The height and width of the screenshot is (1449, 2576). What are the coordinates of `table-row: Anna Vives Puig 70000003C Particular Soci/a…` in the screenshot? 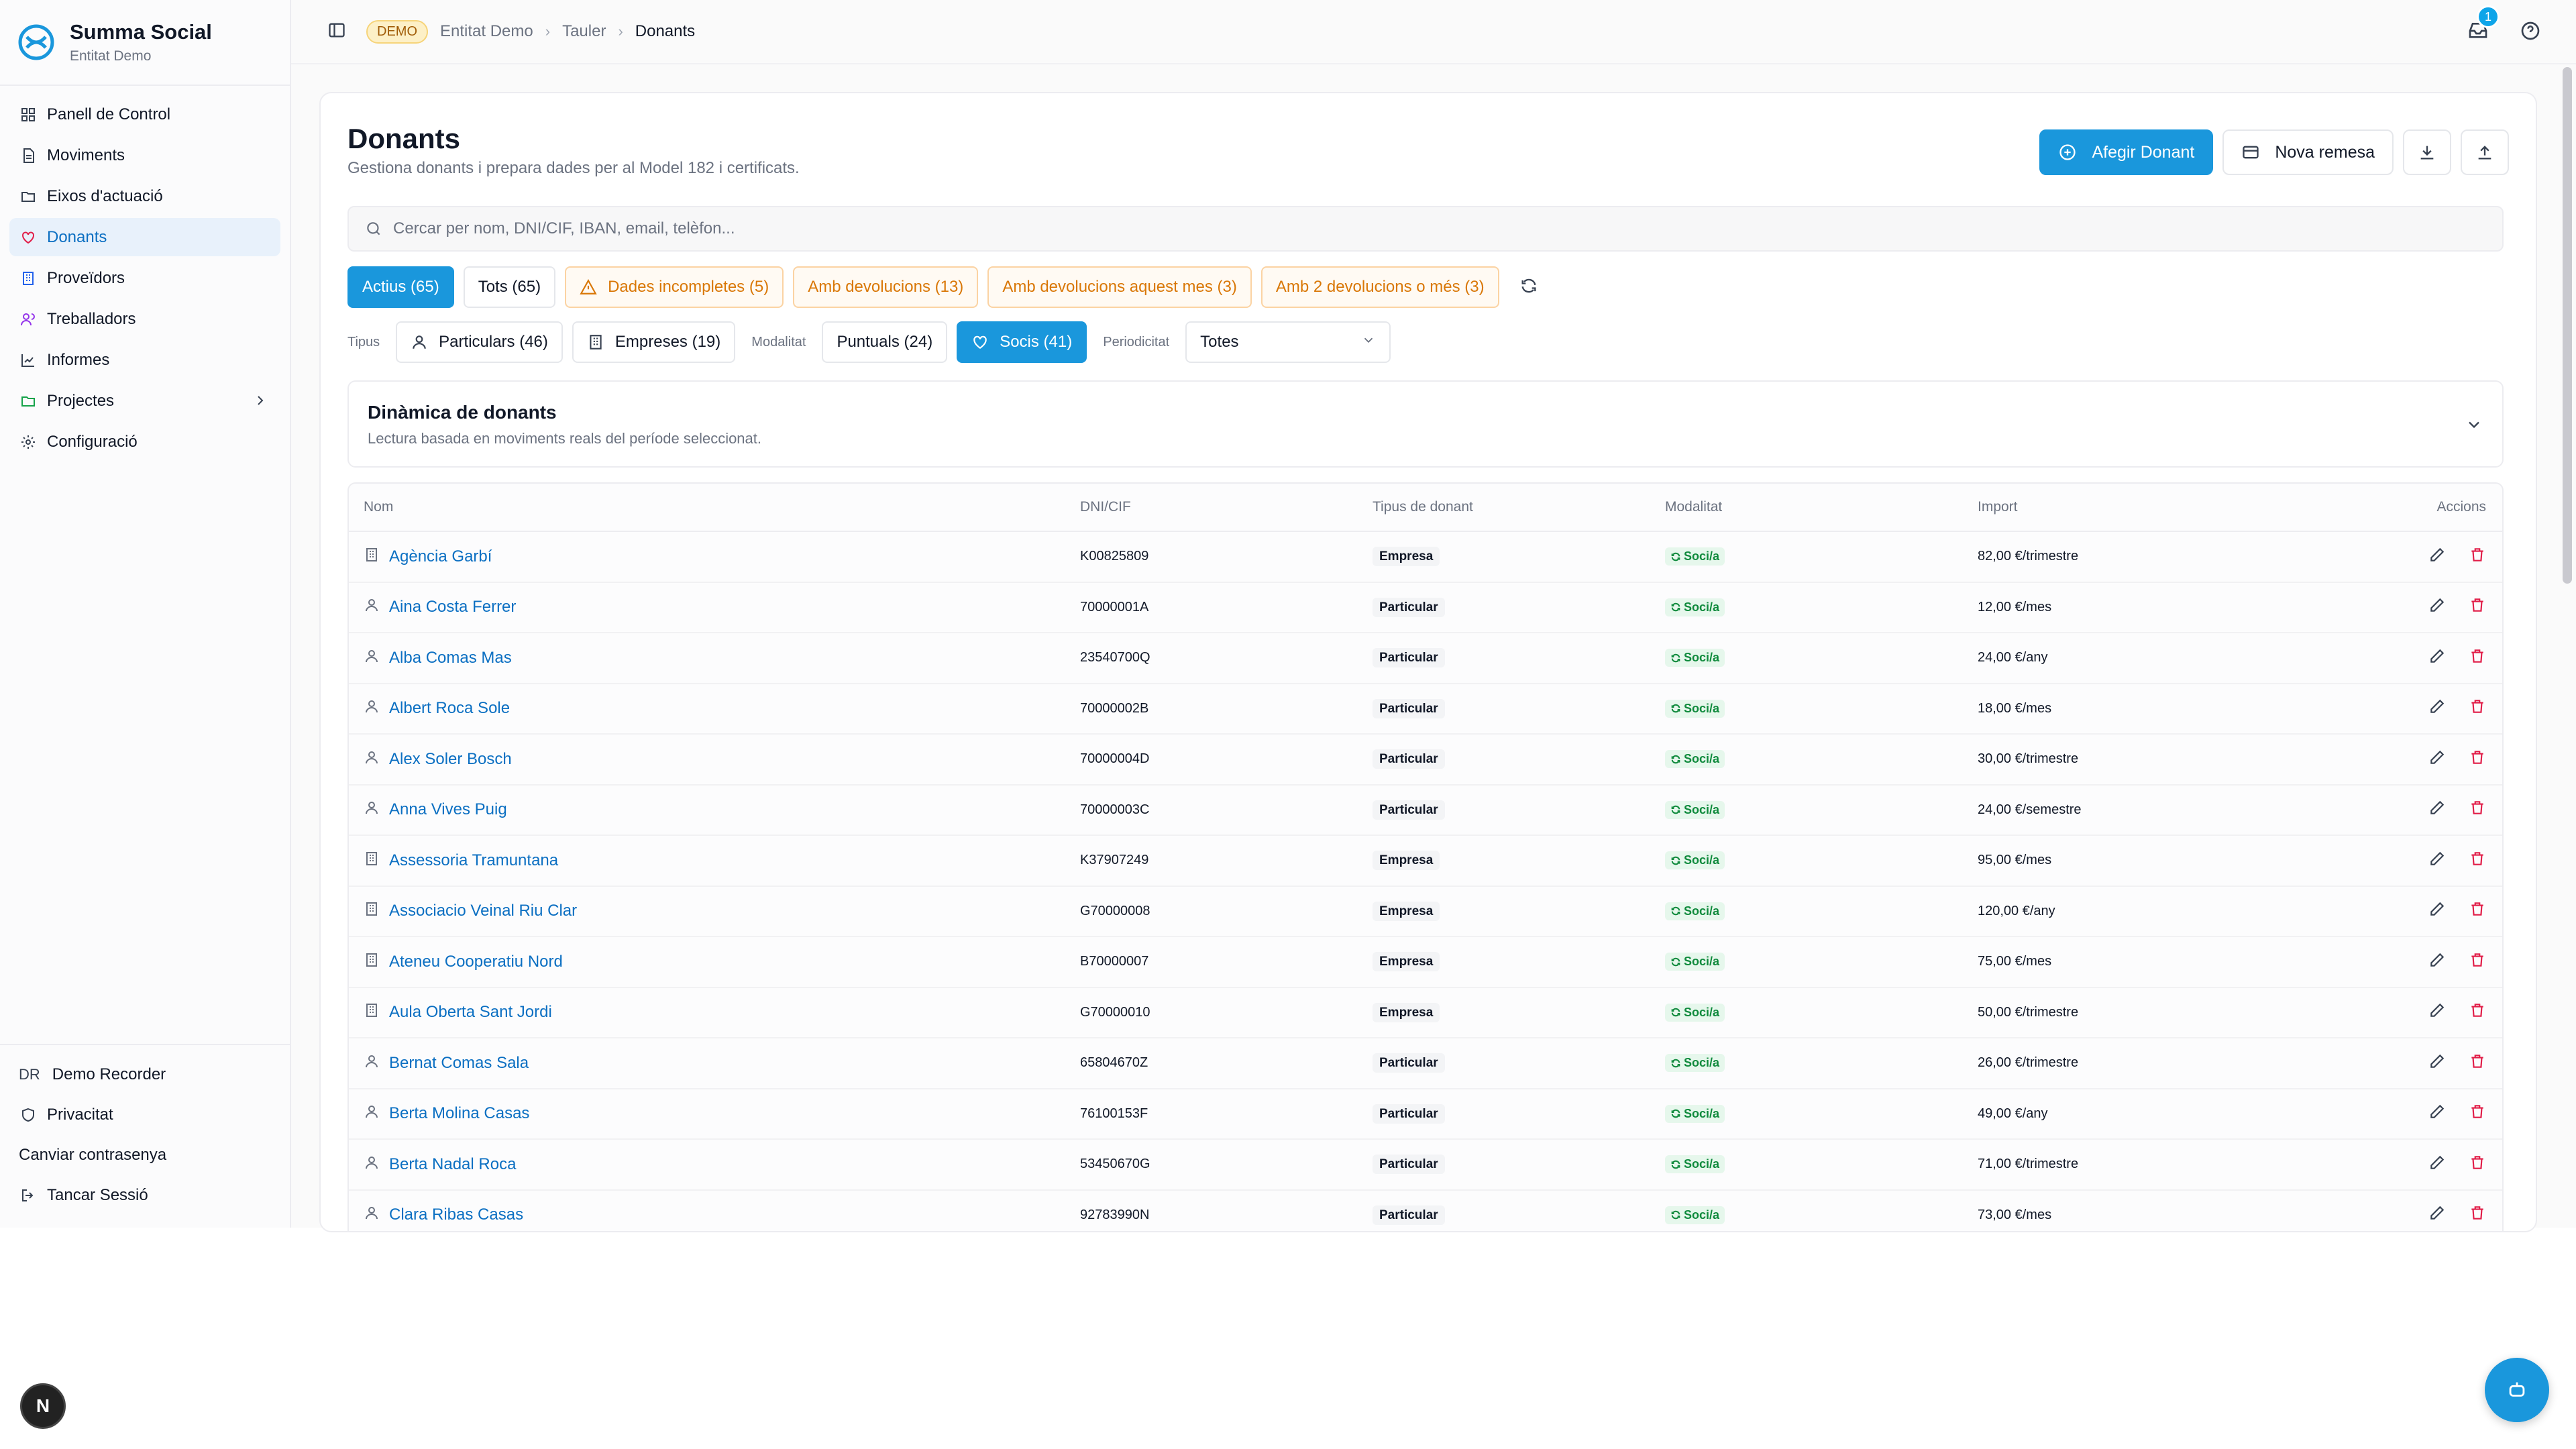 It's located at (1425, 811).